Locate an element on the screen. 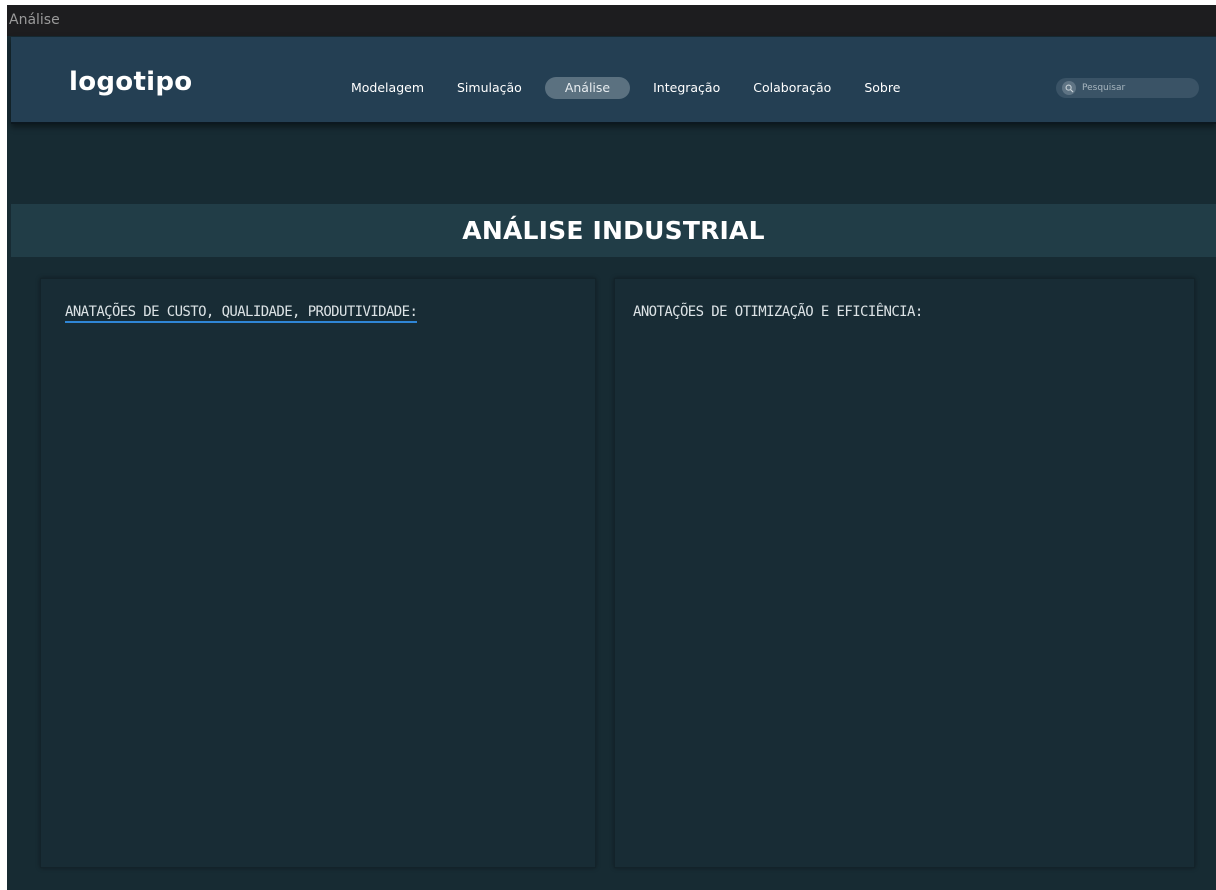 Image resolution: width=1216 pixels, height=890 pixels. nav-item-simulacao: Simulação is located at coordinates (489, 88).